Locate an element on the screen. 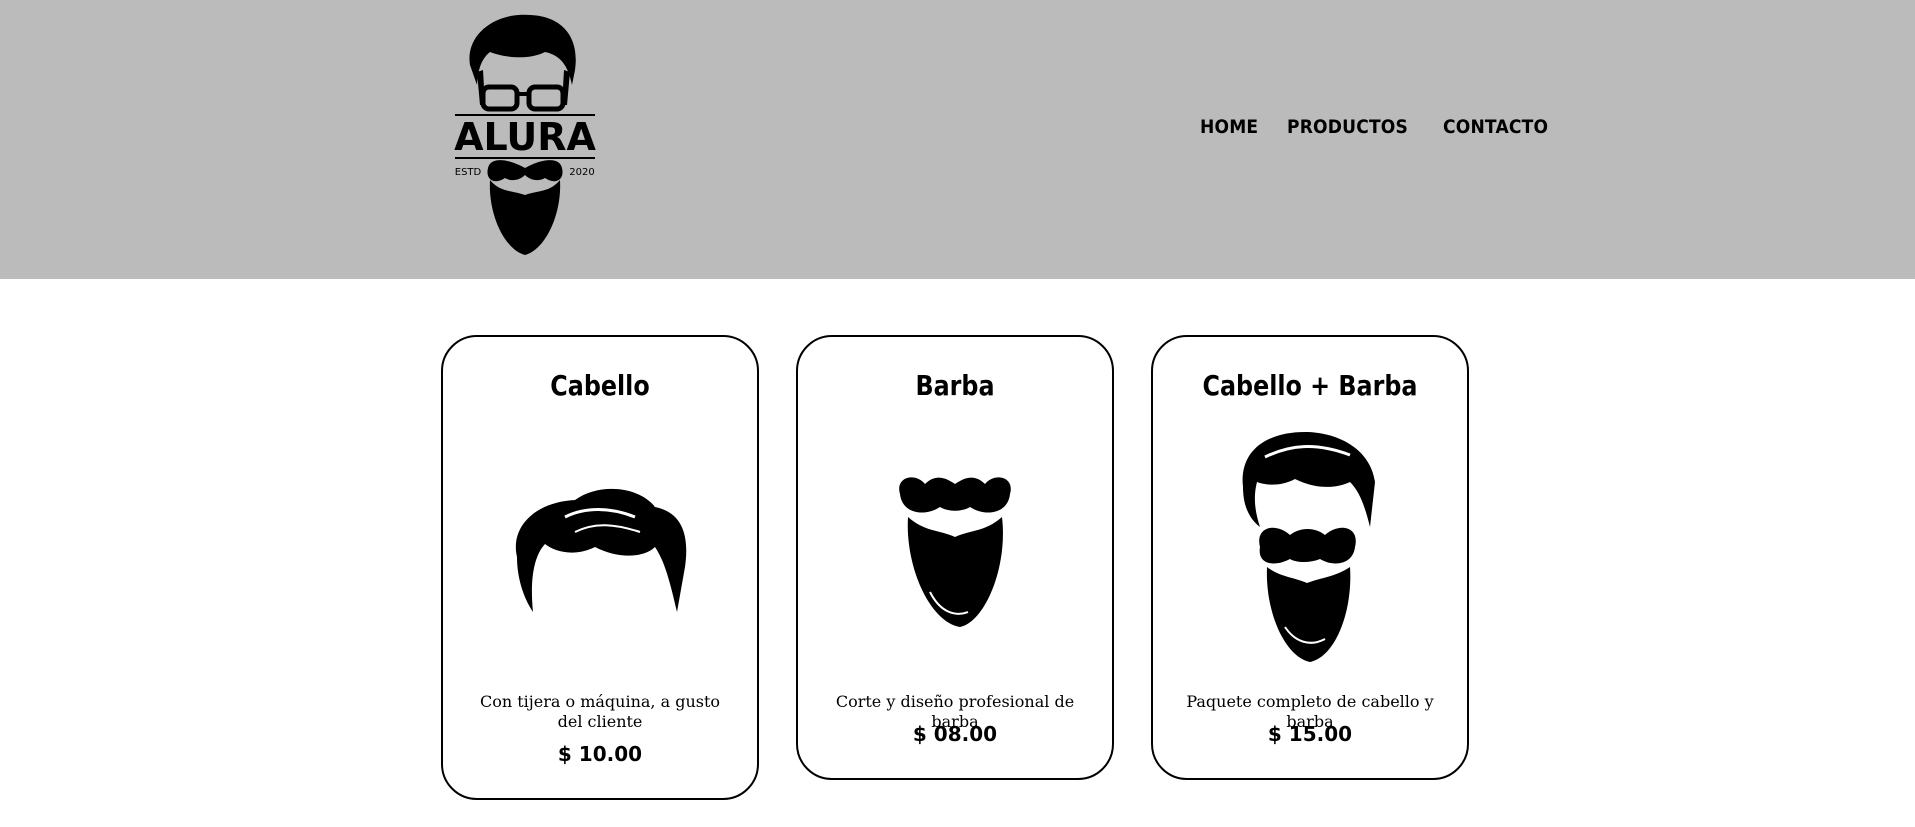  hair-and-beard-icon is located at coordinates (1310, 547).